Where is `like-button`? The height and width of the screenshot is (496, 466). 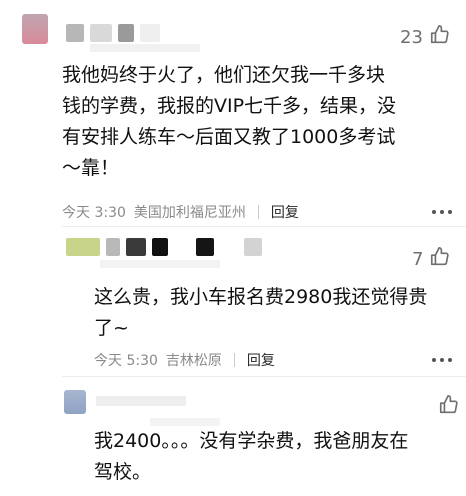 like-button is located at coordinates (446, 407).